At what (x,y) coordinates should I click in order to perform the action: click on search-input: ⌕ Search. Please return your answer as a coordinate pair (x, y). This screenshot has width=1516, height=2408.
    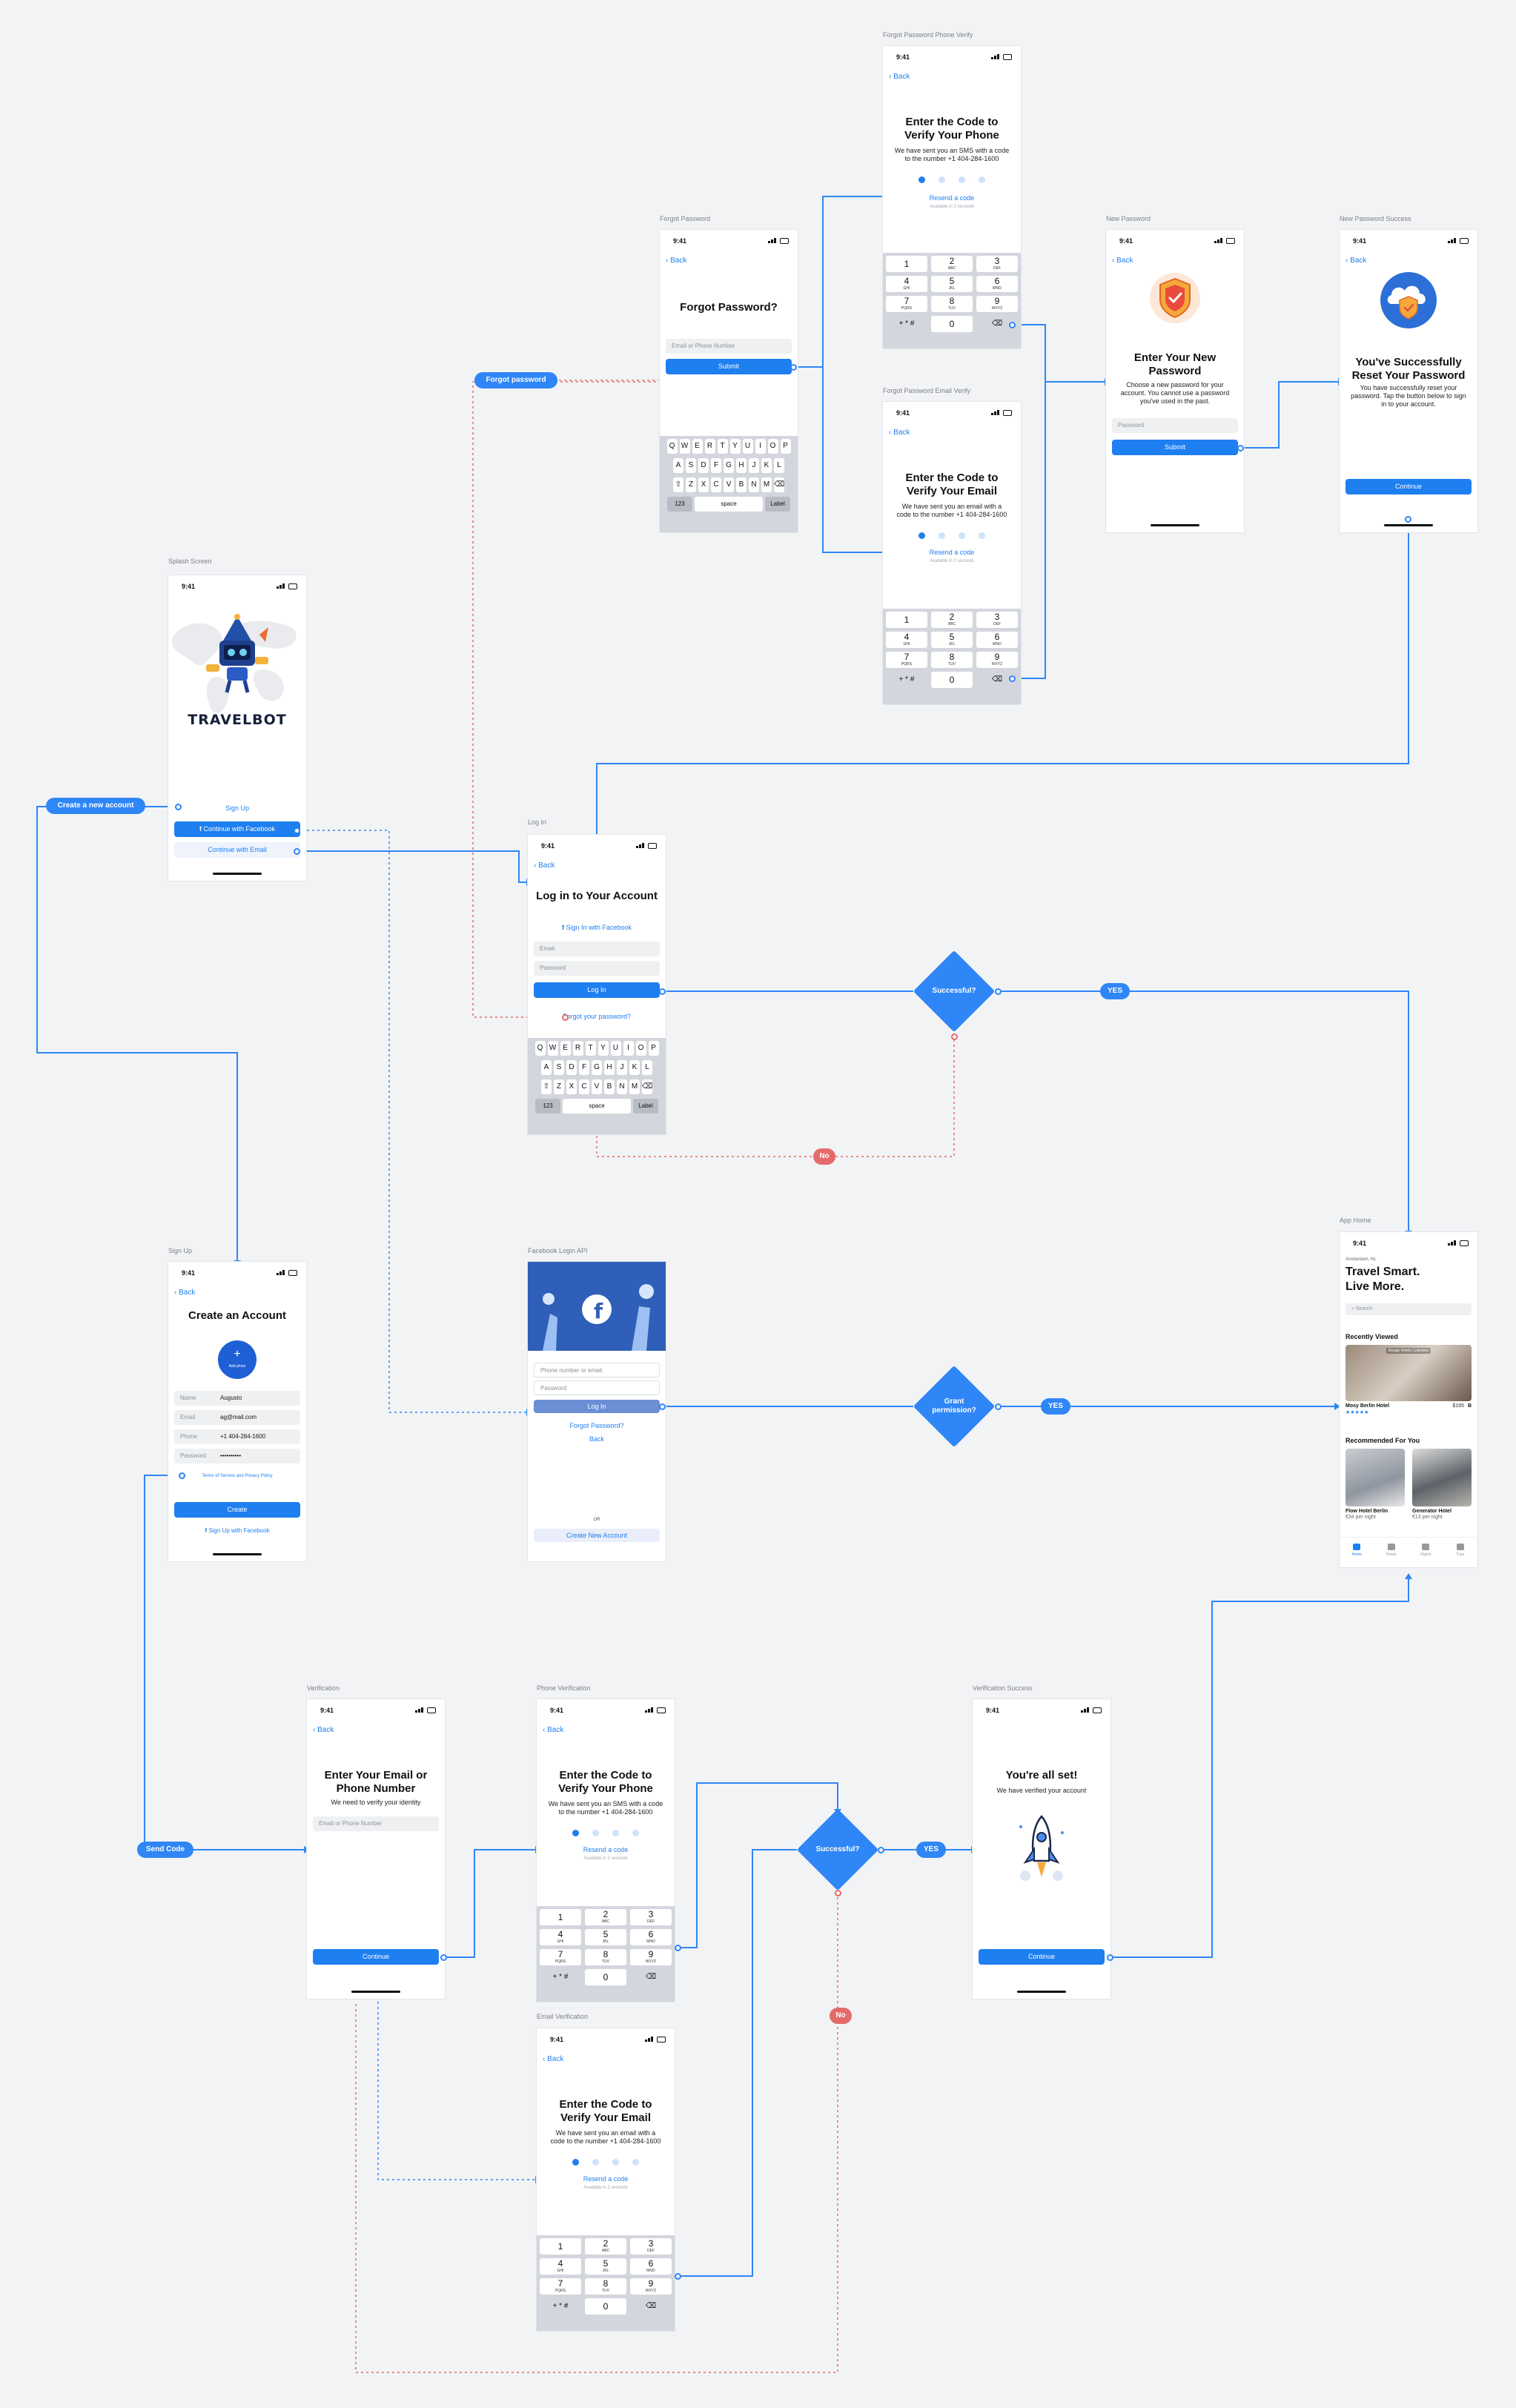
    Looking at the image, I should click on (1408, 1309).